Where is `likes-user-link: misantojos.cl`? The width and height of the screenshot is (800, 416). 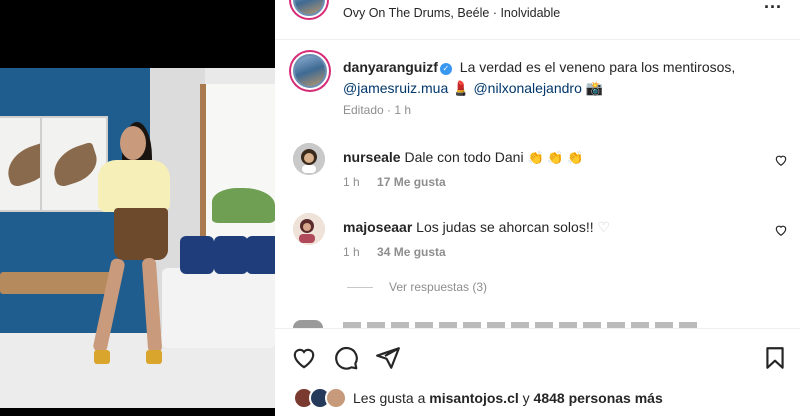
likes-user-link: misantojos.cl is located at coordinates (473, 398).